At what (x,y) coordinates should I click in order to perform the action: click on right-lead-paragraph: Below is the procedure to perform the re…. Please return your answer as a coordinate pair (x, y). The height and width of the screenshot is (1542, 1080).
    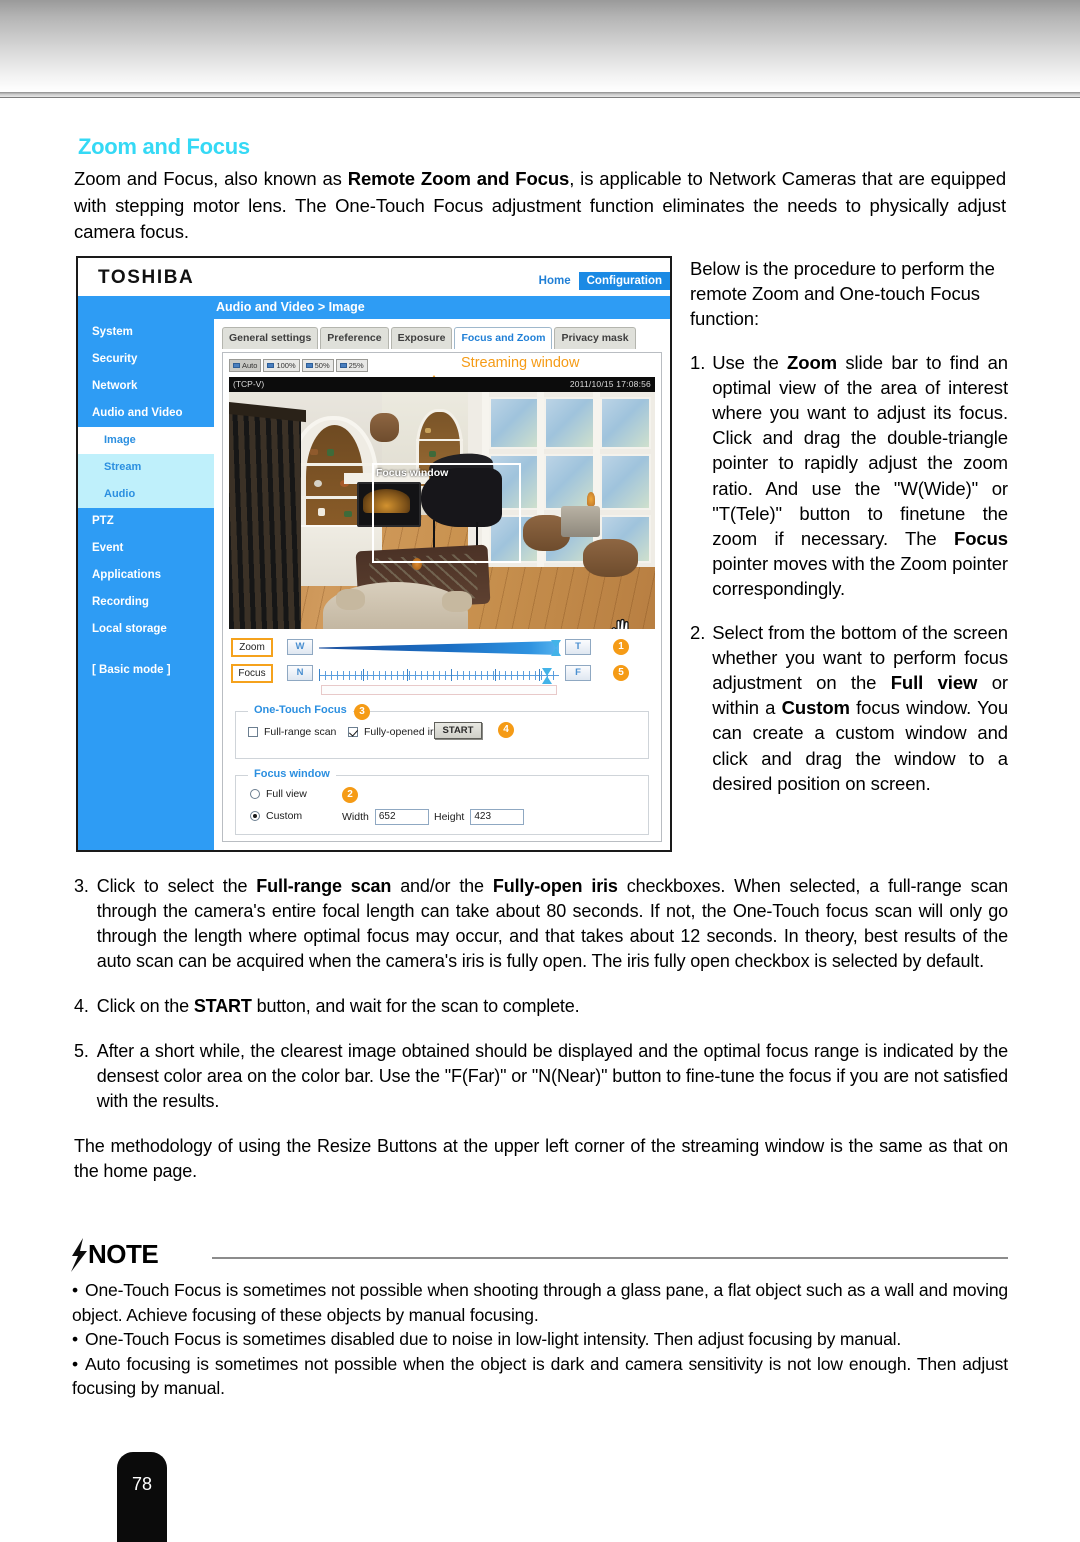
    Looking at the image, I should click on (842, 294).